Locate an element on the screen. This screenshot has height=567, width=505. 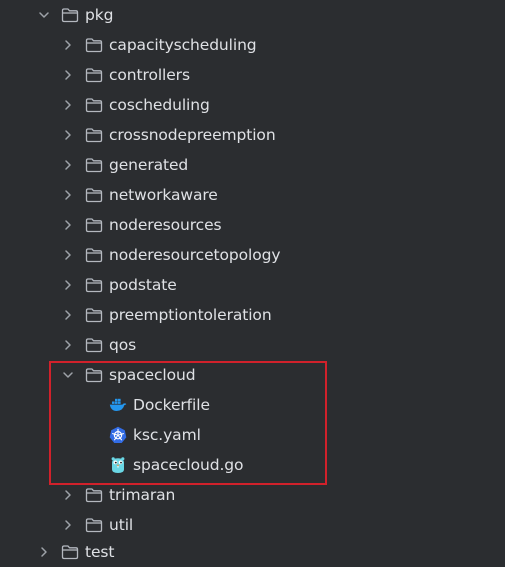
tree-item-label: qos is located at coordinates (123, 345).